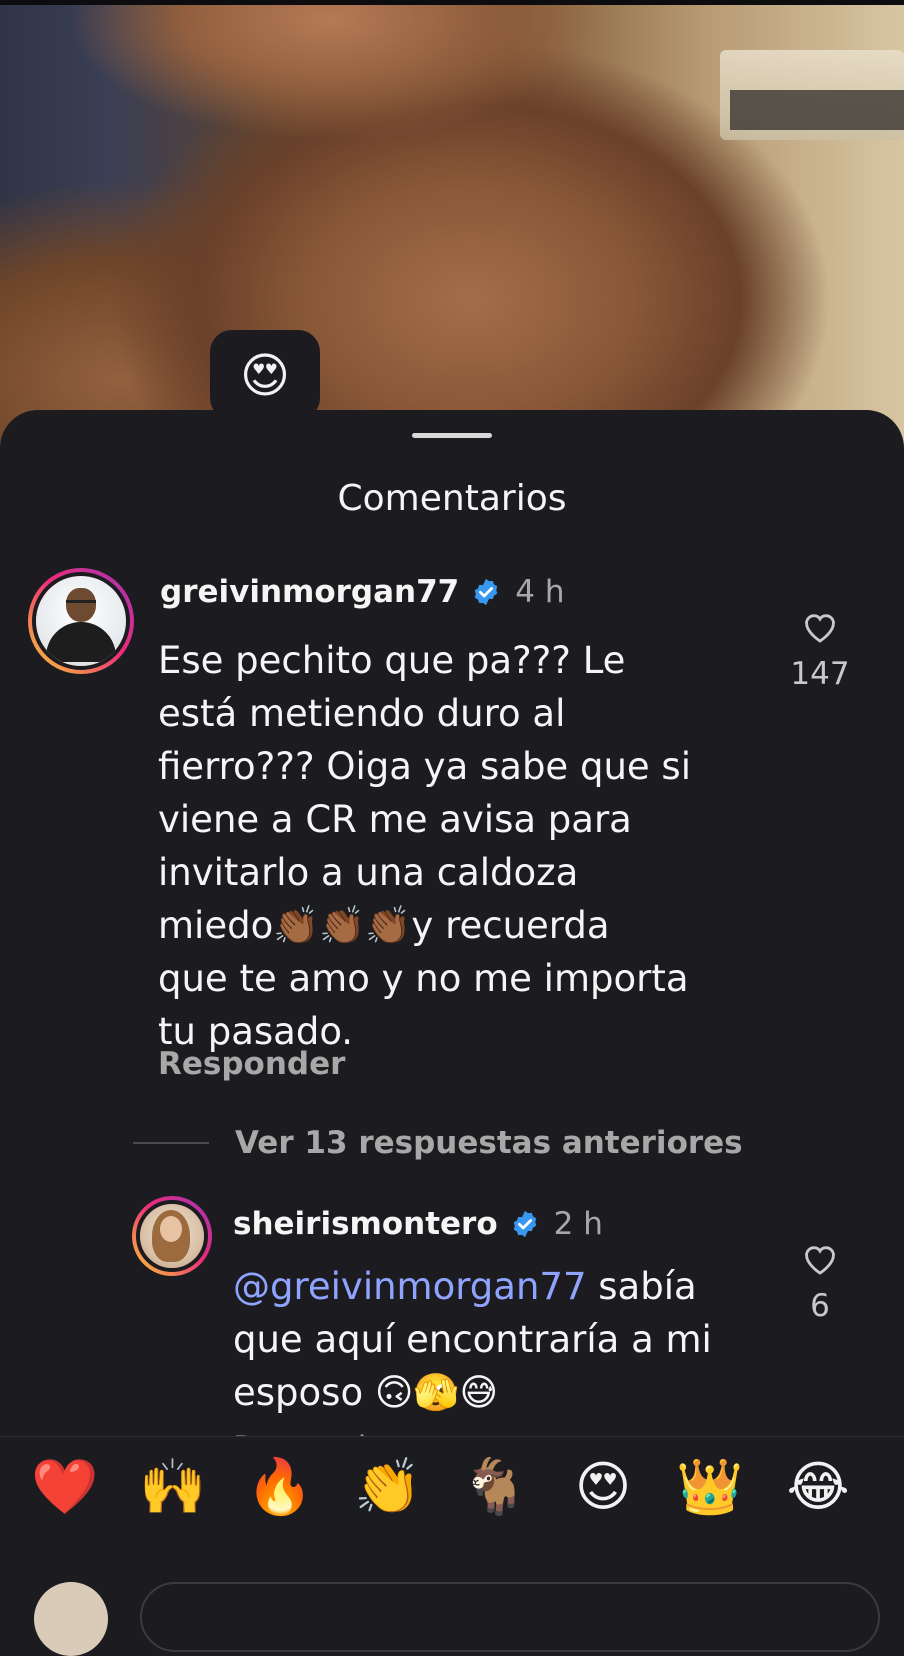  Describe the element at coordinates (817, 110) in the screenshot. I see `photo-background-shadow` at that location.